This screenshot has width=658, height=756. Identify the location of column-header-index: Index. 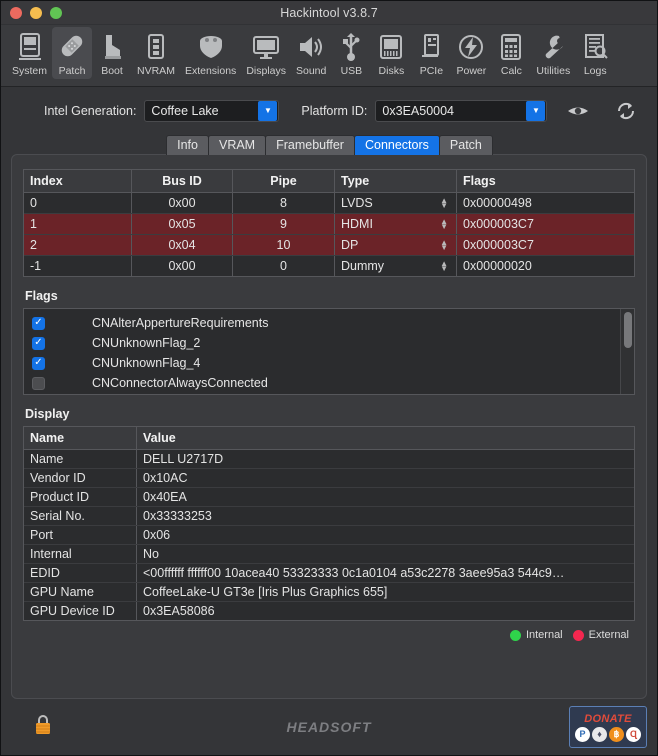
(78, 181).